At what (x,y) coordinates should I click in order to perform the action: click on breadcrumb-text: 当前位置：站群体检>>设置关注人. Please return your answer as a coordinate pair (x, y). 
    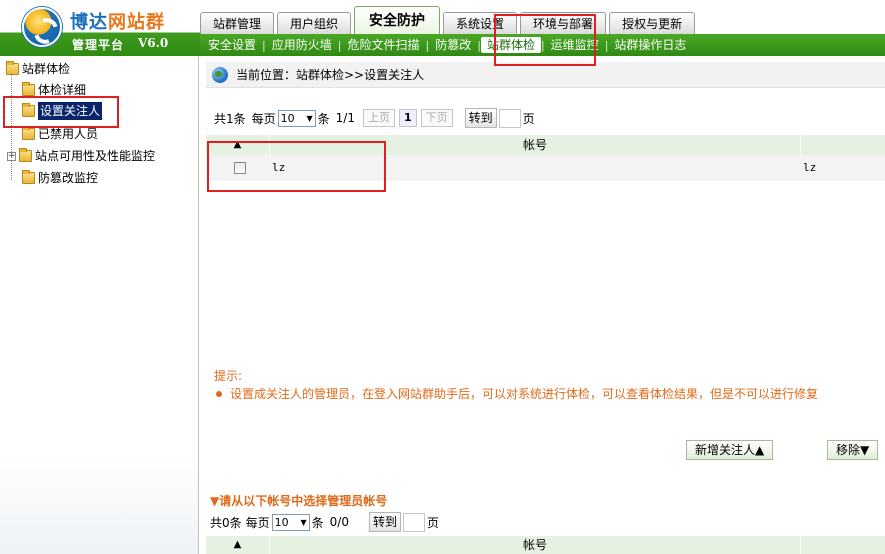
    Looking at the image, I should click on (330, 75).